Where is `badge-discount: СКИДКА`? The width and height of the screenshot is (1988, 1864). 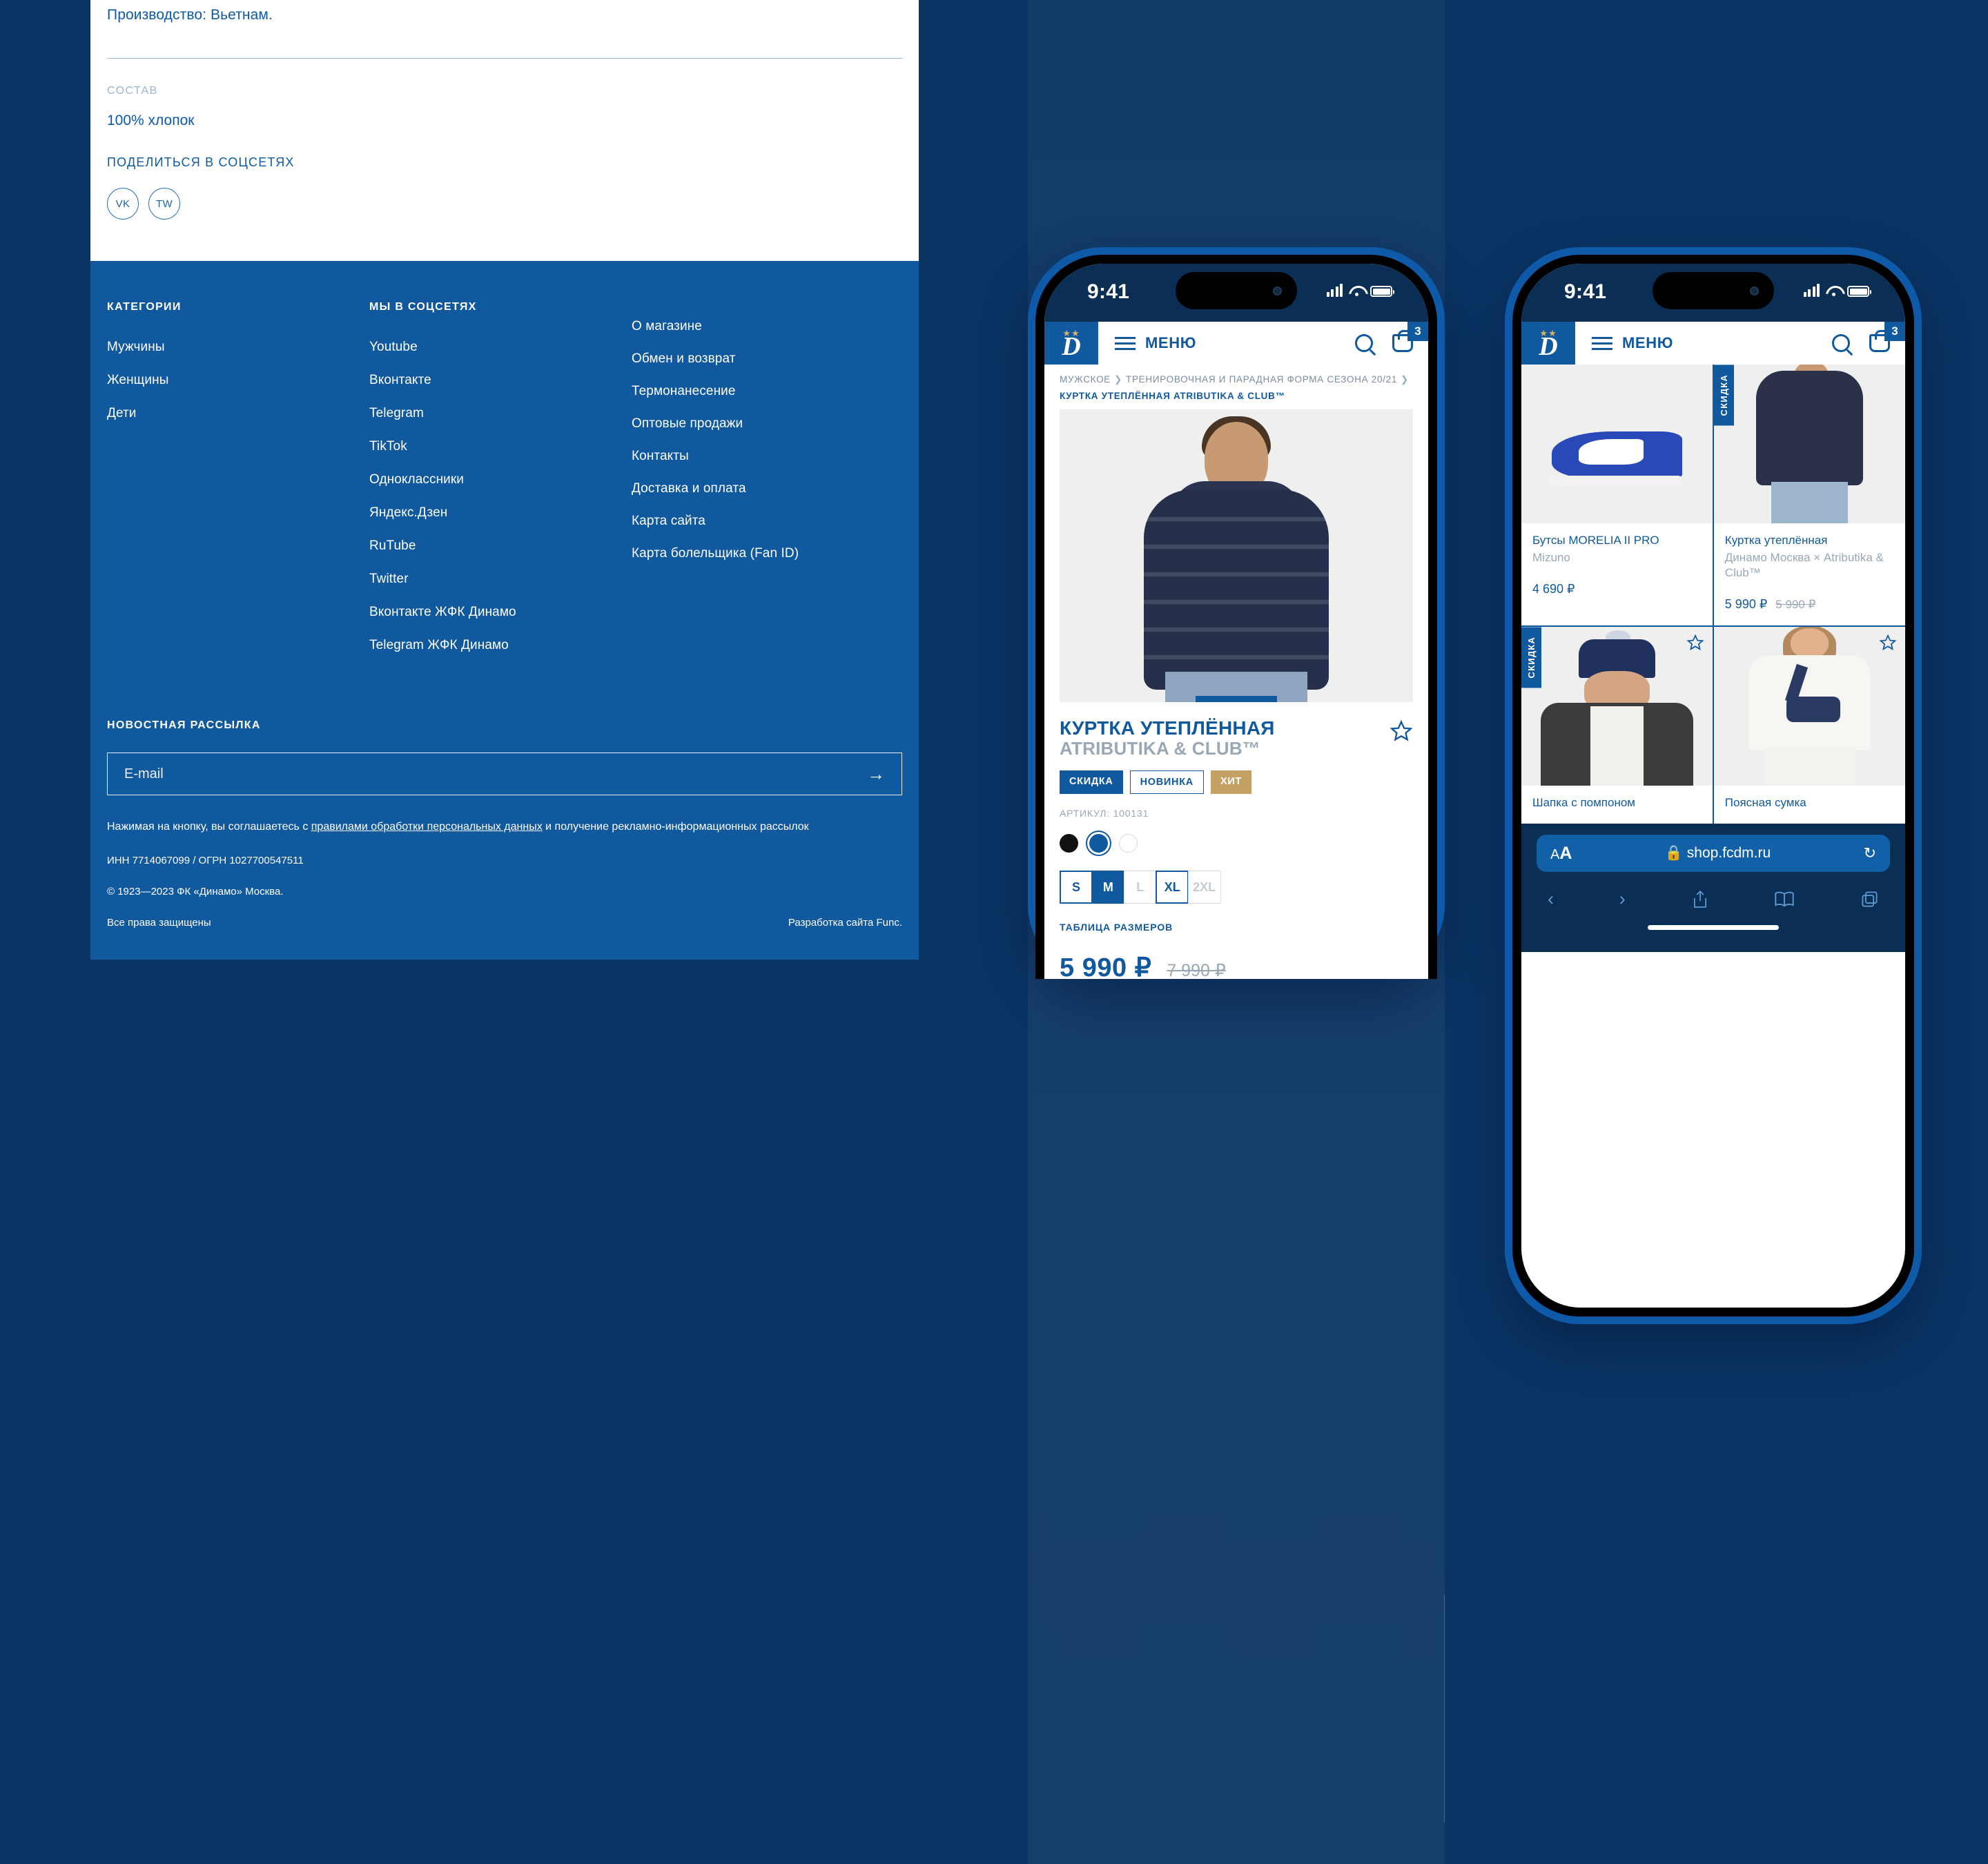 badge-discount: СКИДКА is located at coordinates (1091, 783).